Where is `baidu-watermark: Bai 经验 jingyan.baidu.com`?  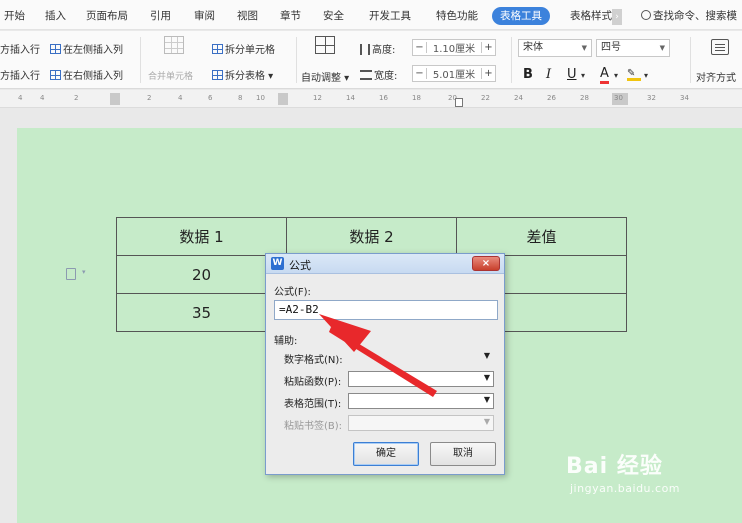
baidu-watermark: Bai 经验 jingyan.baidu.com is located at coordinates (623, 471).